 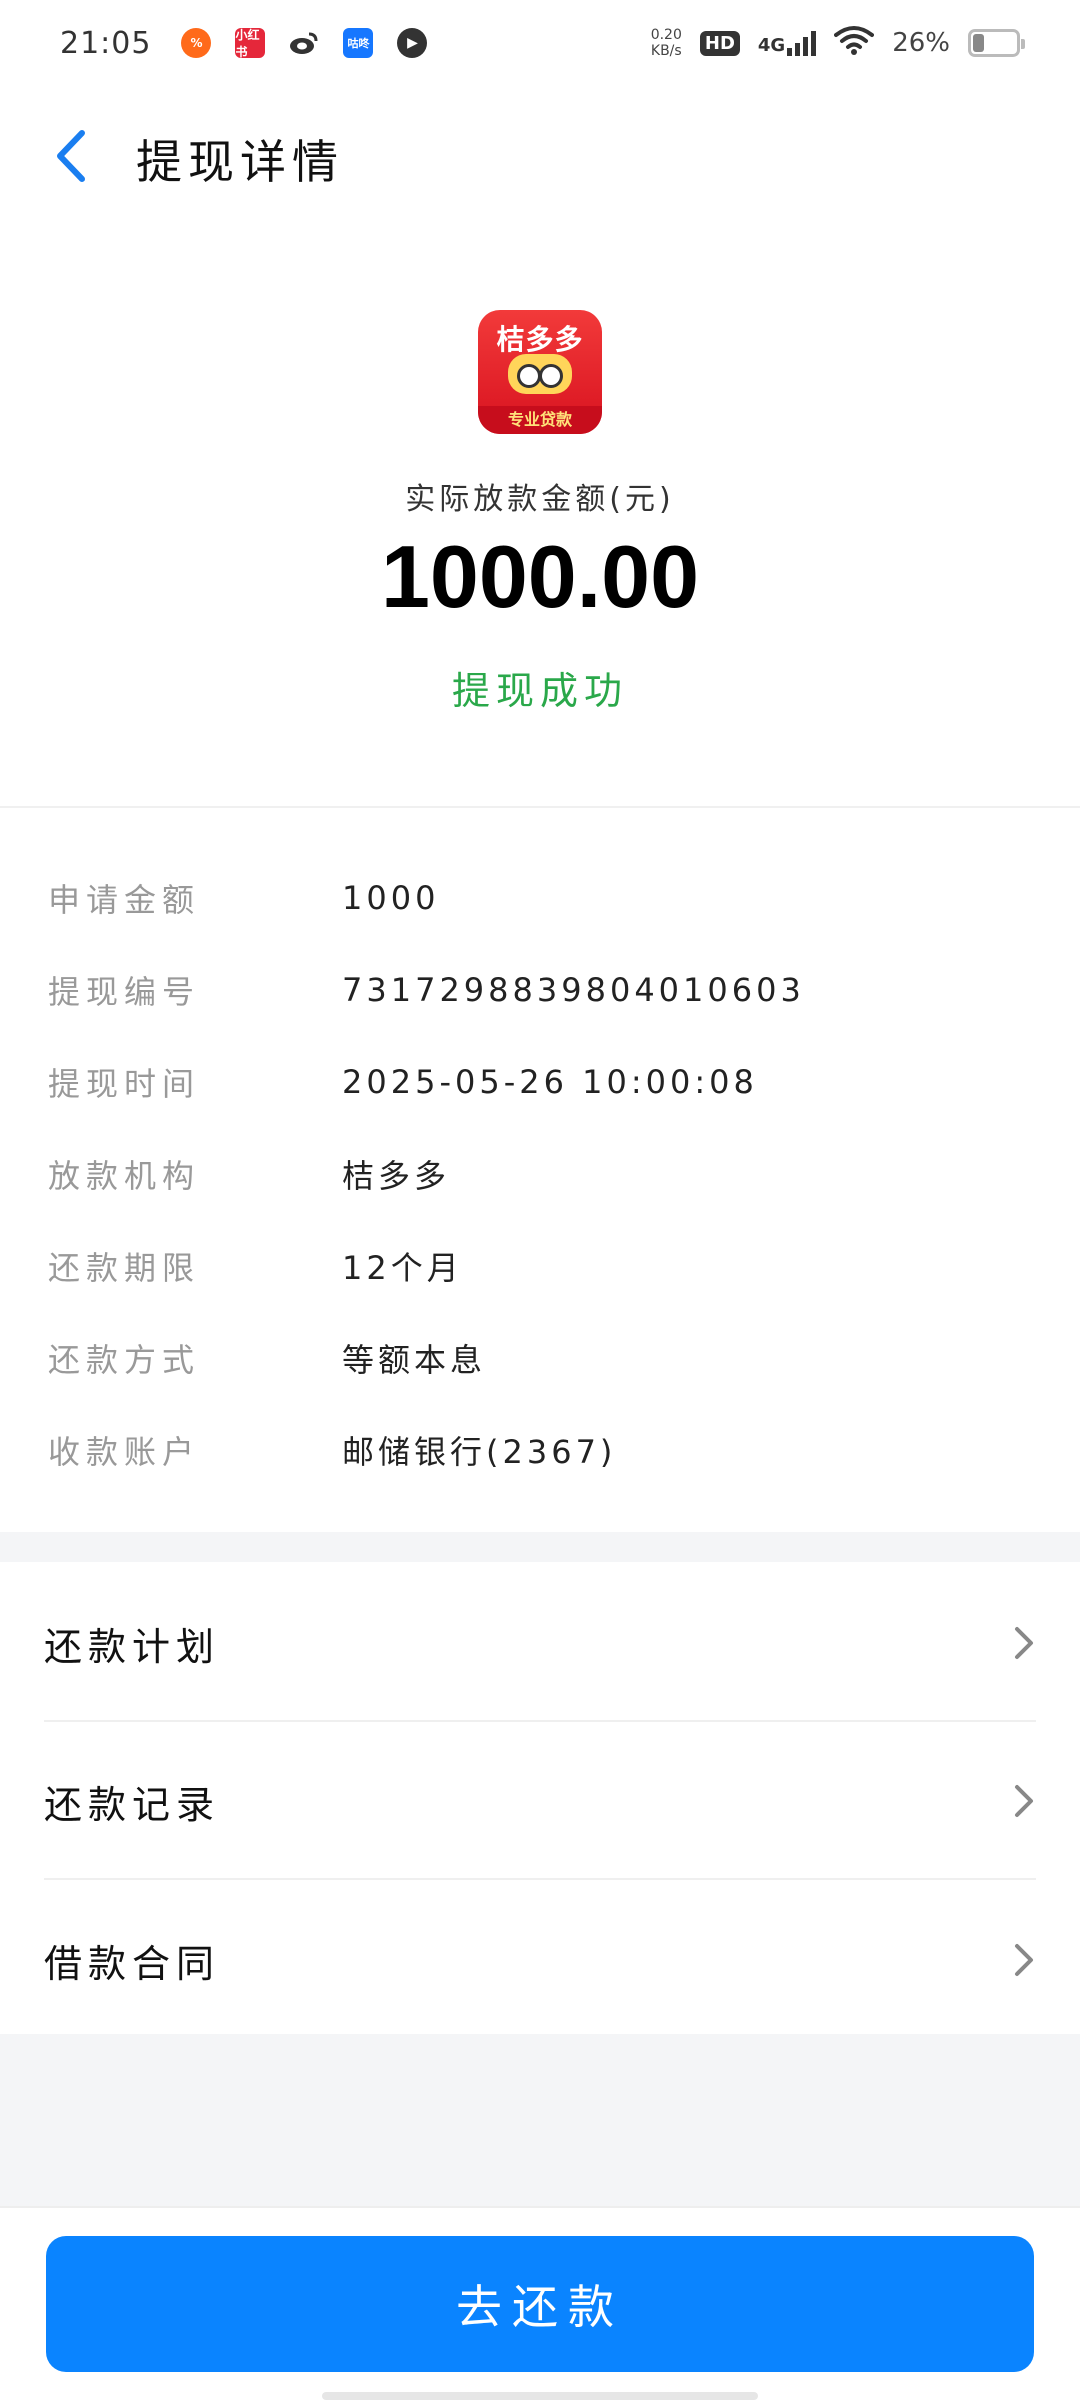 What do you see at coordinates (132, 1804) in the screenshot?
I see `nav-label: 还款记录` at bounding box center [132, 1804].